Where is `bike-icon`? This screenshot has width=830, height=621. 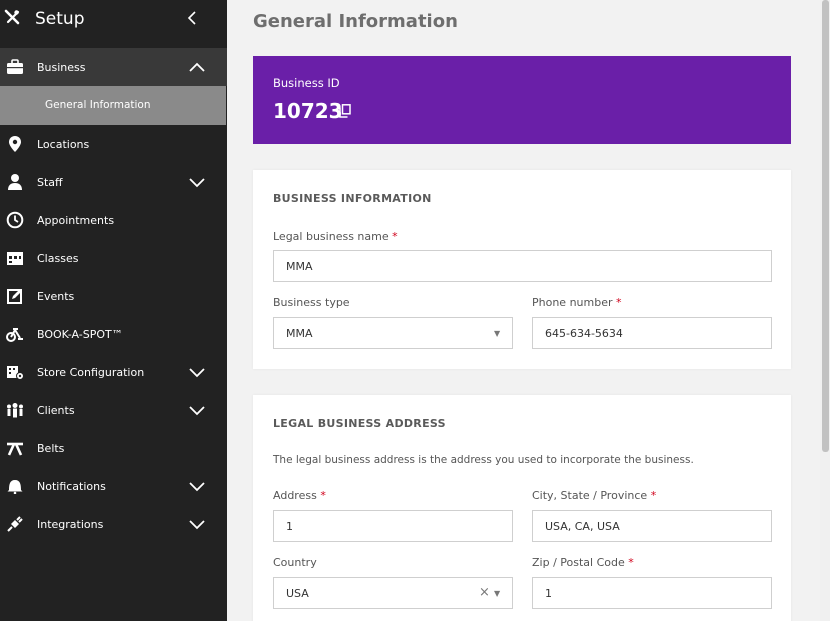 bike-icon is located at coordinates (15, 334).